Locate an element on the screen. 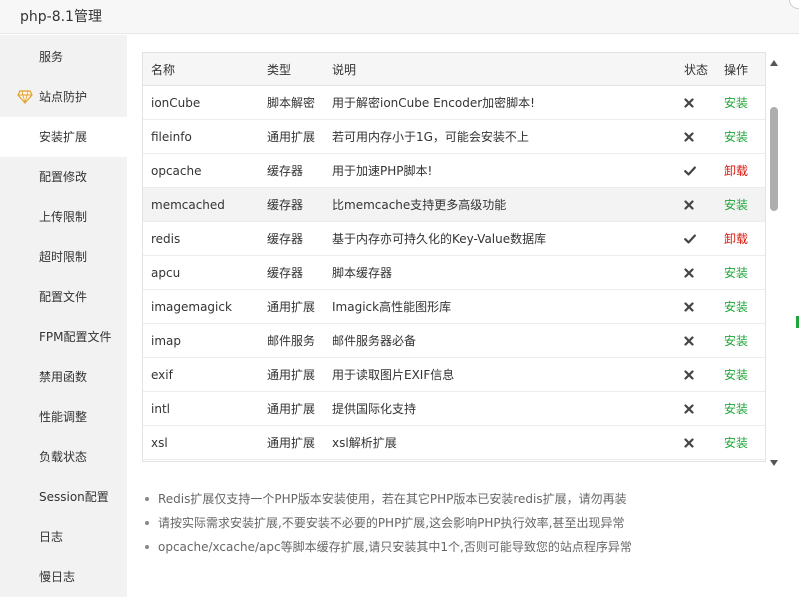  cell-name: memcached is located at coordinates (188, 204).